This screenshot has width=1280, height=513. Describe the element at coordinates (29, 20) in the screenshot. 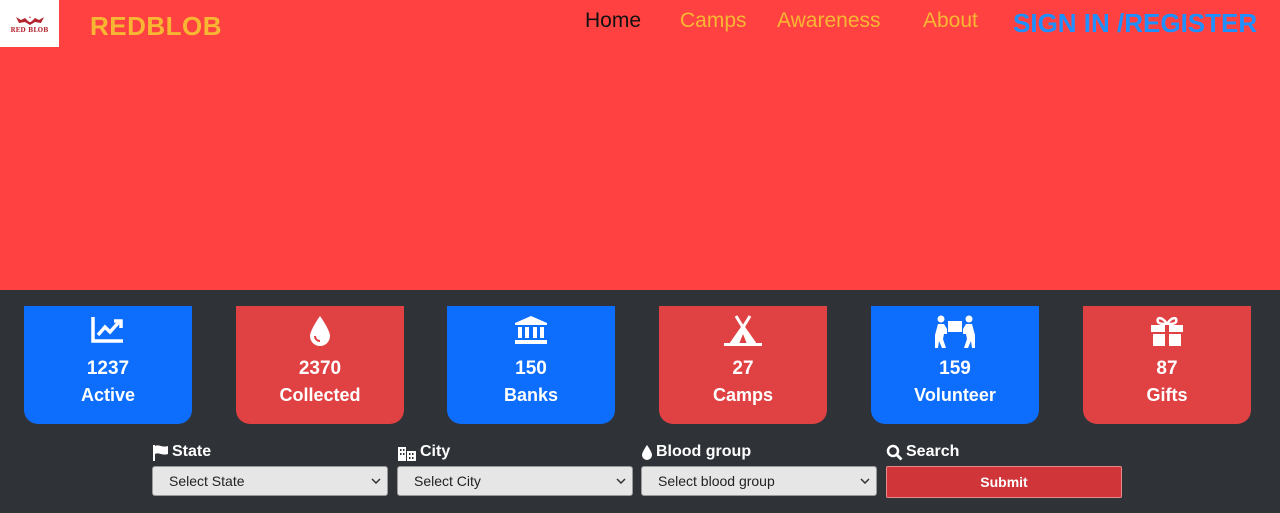

I see `logo-bat-icon` at that location.